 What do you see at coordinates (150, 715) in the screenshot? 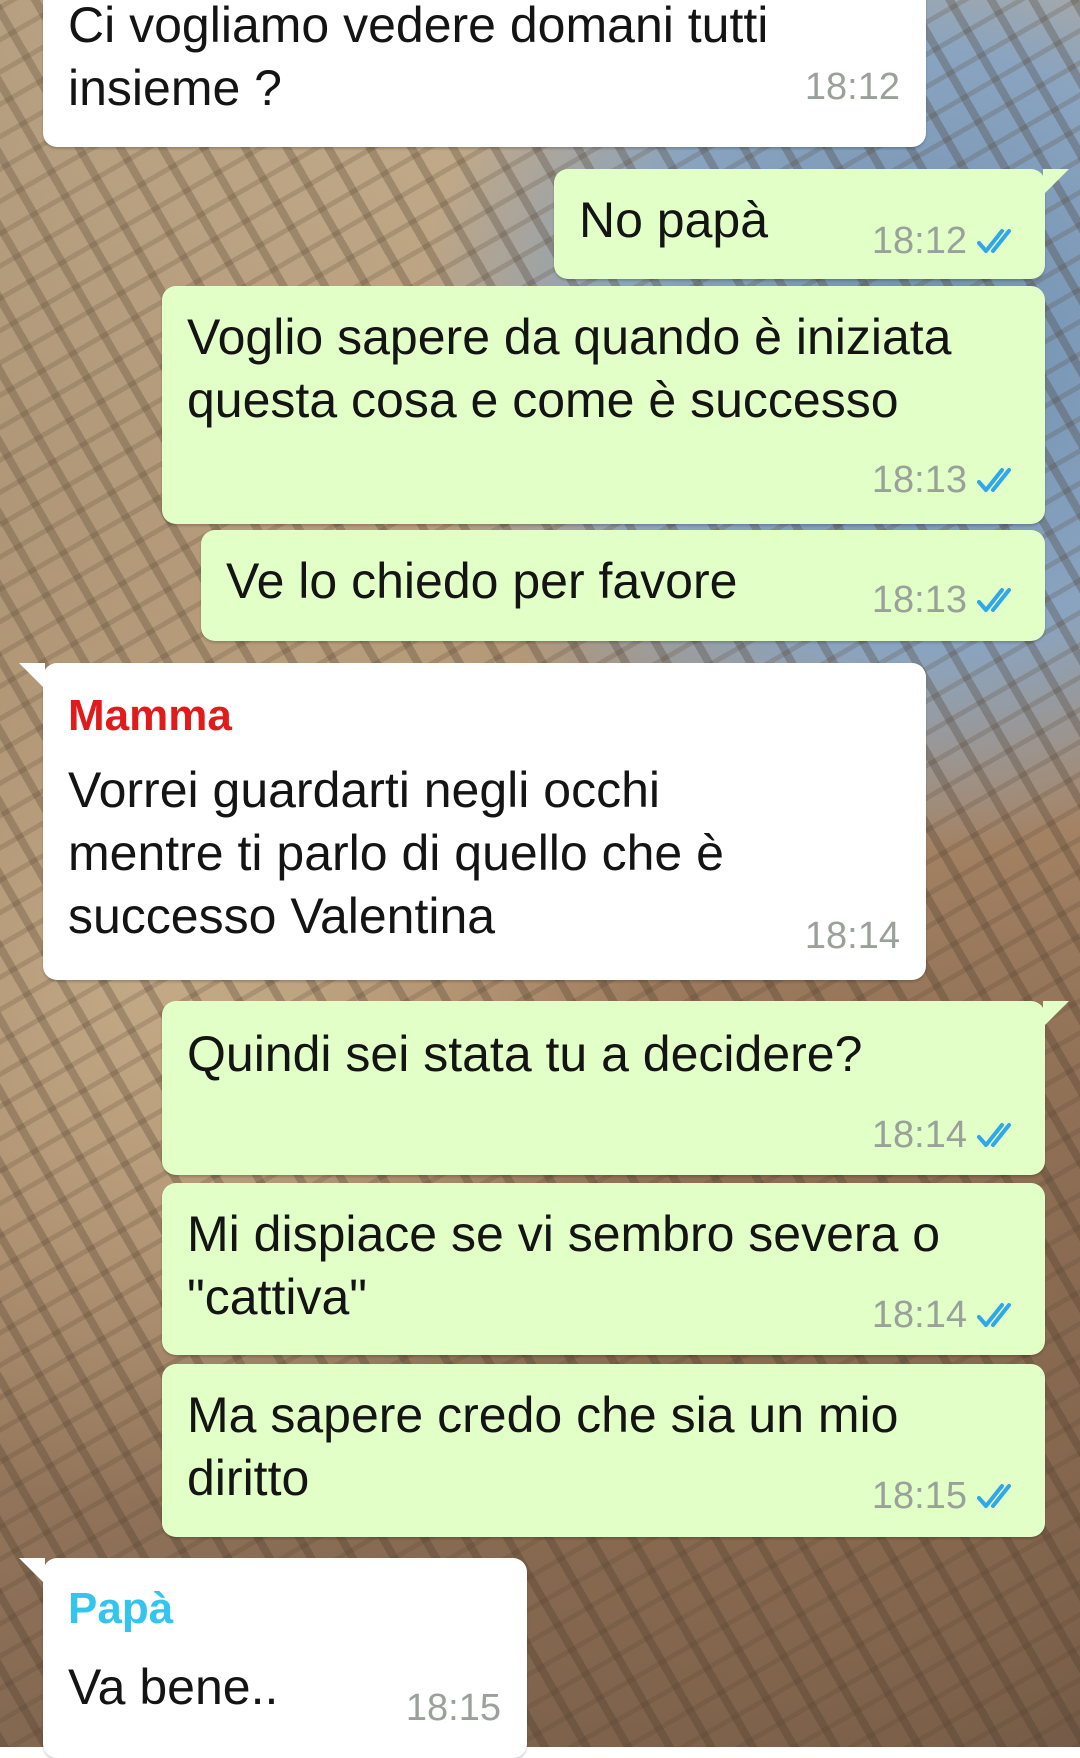
I see `sender-name: Mamma` at bounding box center [150, 715].